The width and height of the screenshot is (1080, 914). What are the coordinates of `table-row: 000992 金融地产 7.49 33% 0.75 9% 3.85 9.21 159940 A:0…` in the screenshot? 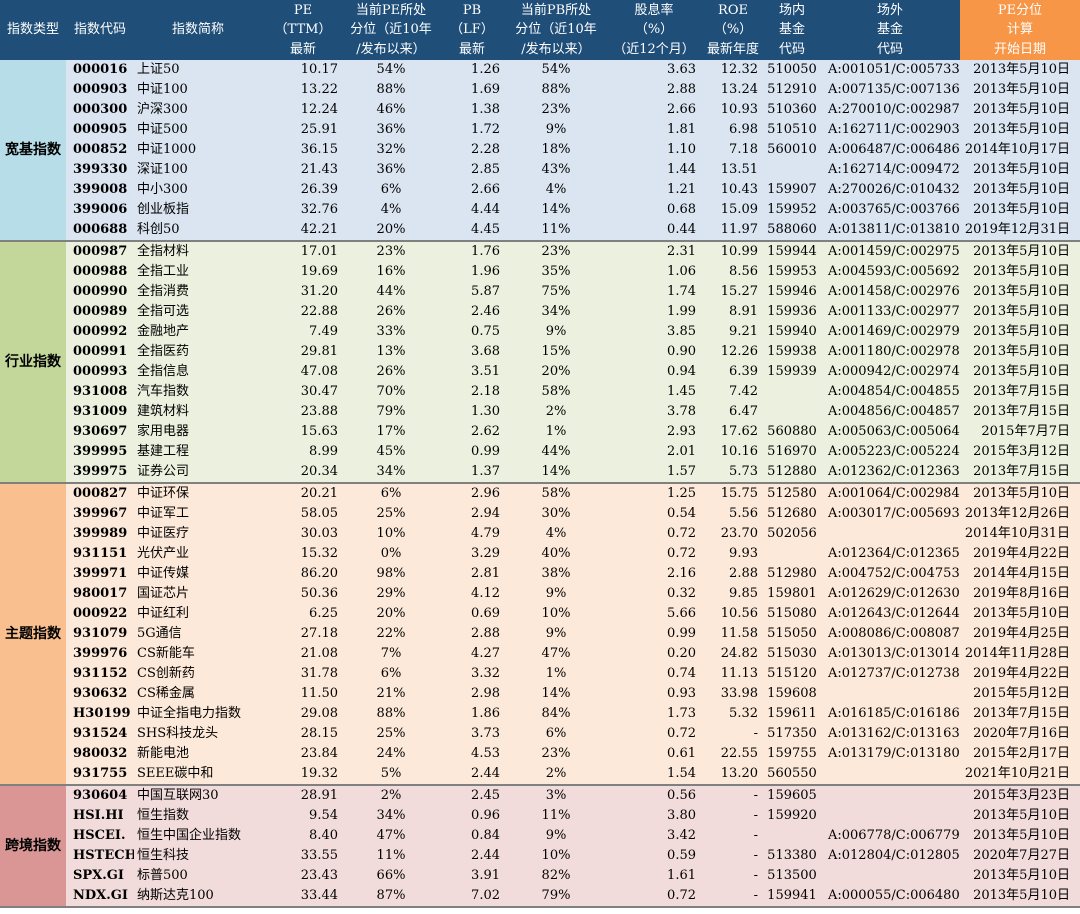 It's located at (540, 332).